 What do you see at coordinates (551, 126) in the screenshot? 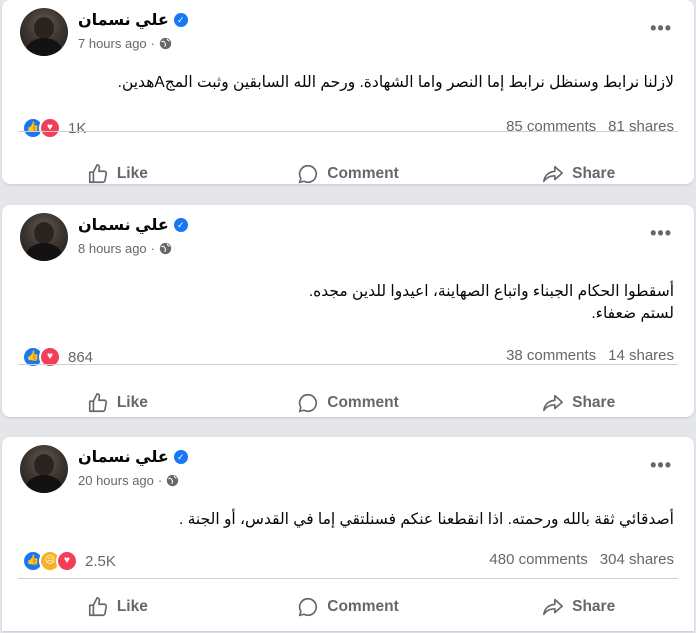
I see `comments-count: 85 comments` at bounding box center [551, 126].